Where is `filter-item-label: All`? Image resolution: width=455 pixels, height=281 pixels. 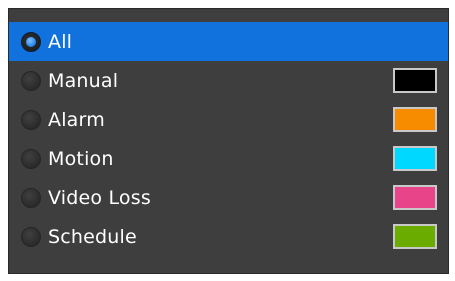
filter-item-label: All is located at coordinates (60, 41).